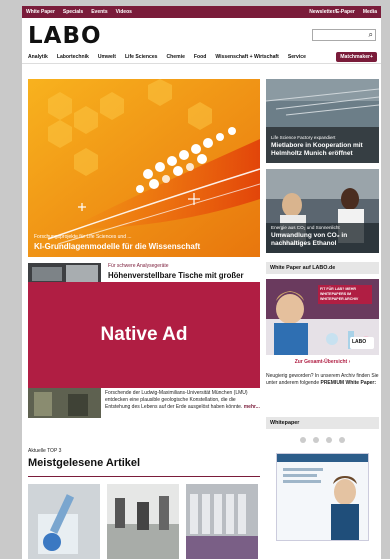  What do you see at coordinates (40, 12) in the screenshot?
I see `topbar-link-white-paper: White Paper` at bounding box center [40, 12].